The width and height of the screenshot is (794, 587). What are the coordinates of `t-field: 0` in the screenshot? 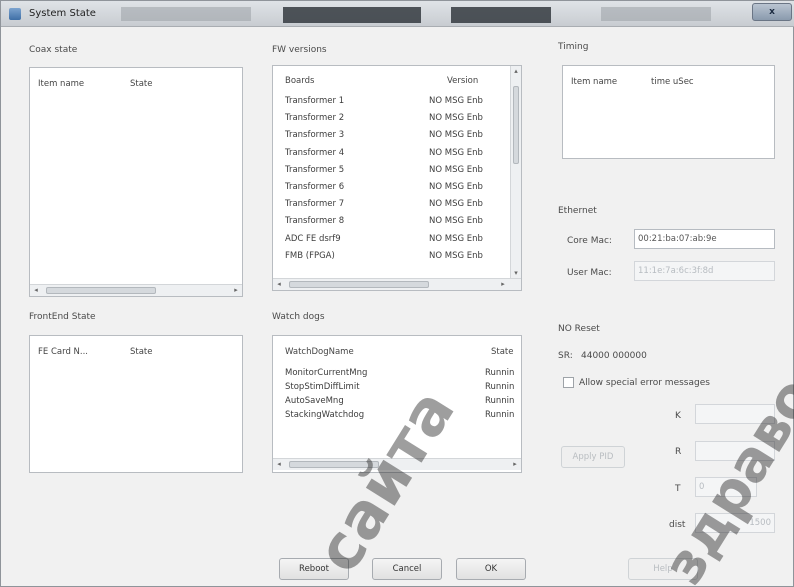 It's located at (726, 487).